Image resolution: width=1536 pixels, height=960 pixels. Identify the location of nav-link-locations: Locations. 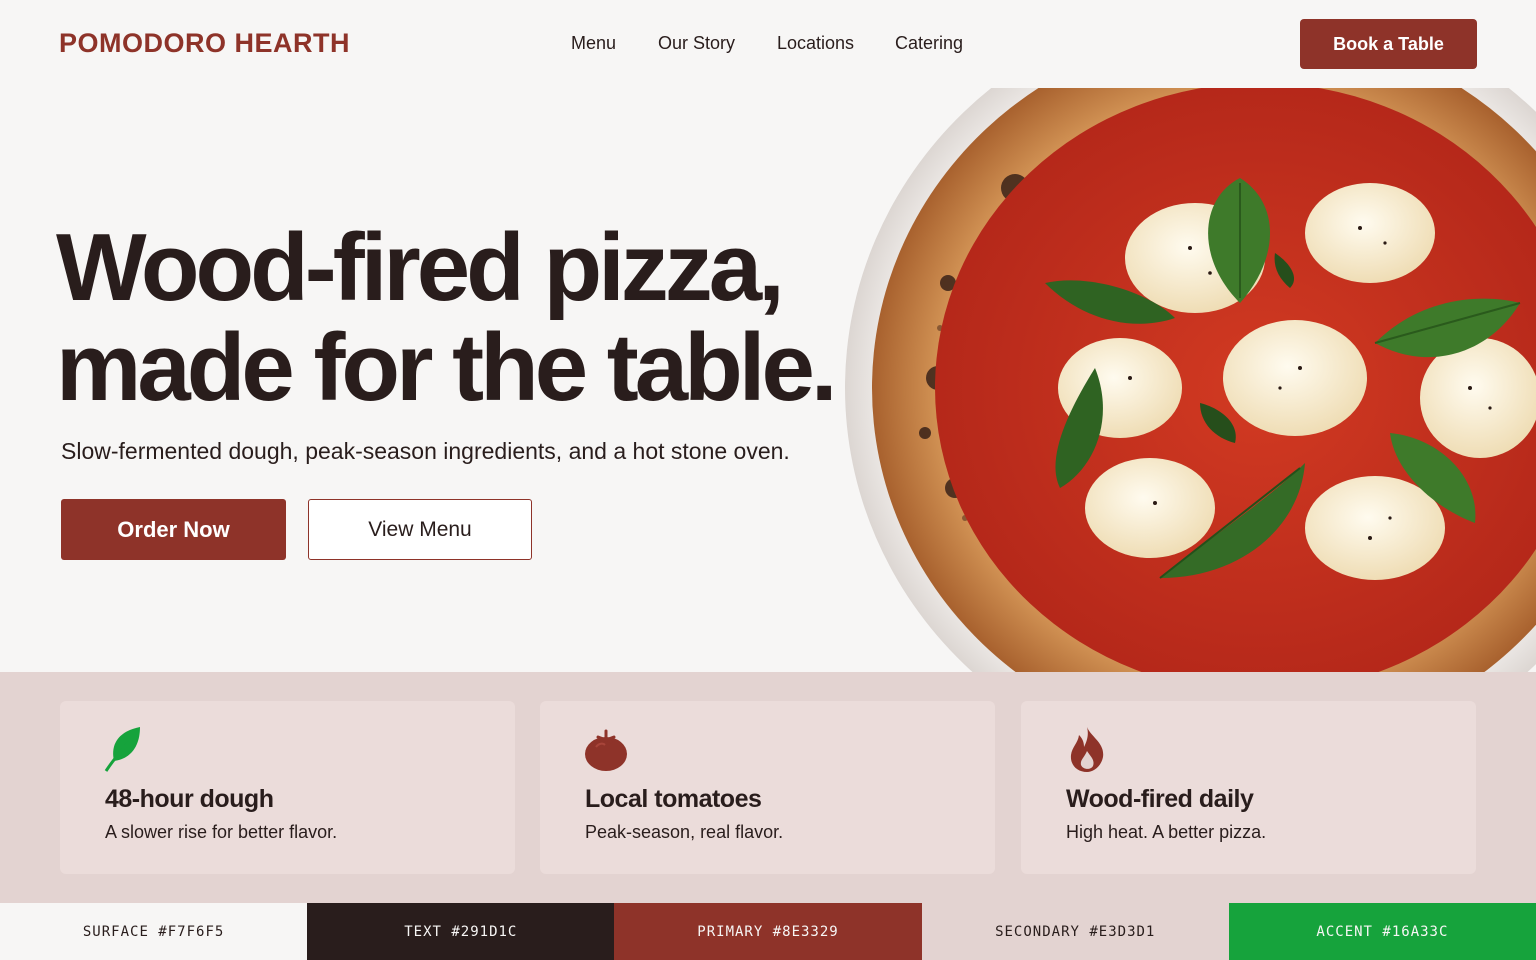
(815, 43).